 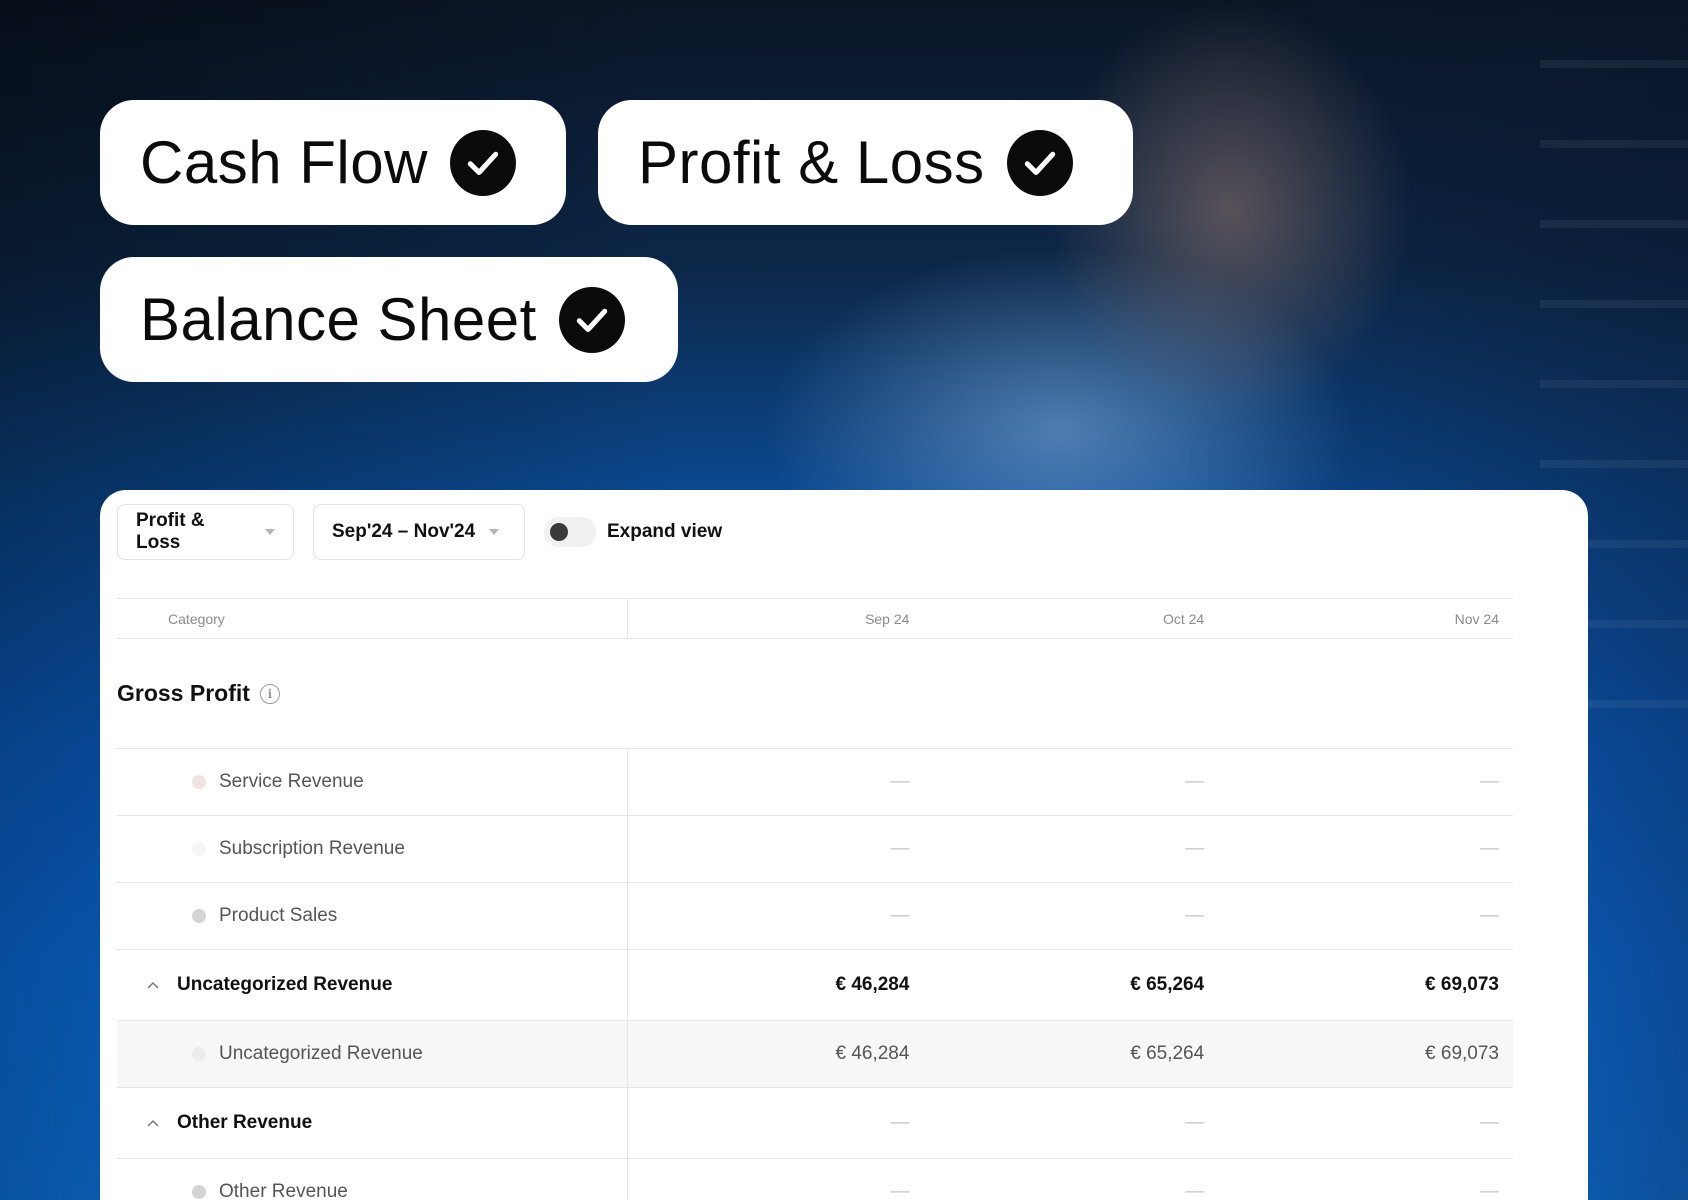 I want to click on info-icon: i, so click(x=269, y=693).